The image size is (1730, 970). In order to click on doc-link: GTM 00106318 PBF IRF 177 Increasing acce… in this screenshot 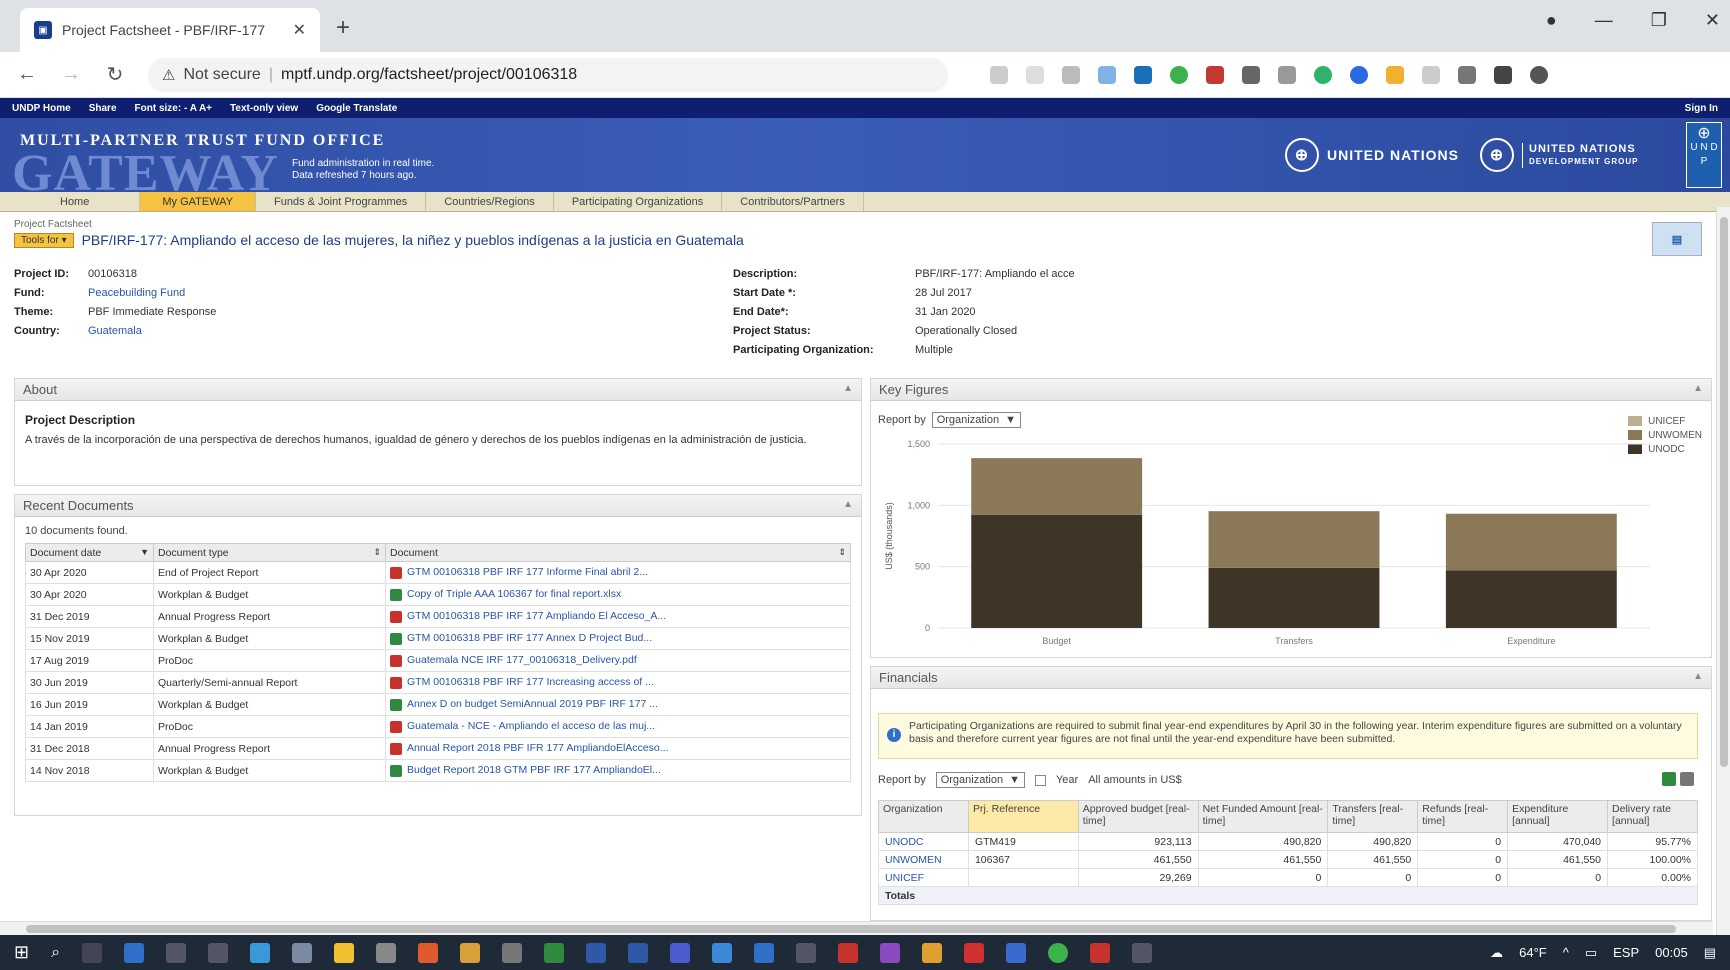, I will do `click(618, 682)`.